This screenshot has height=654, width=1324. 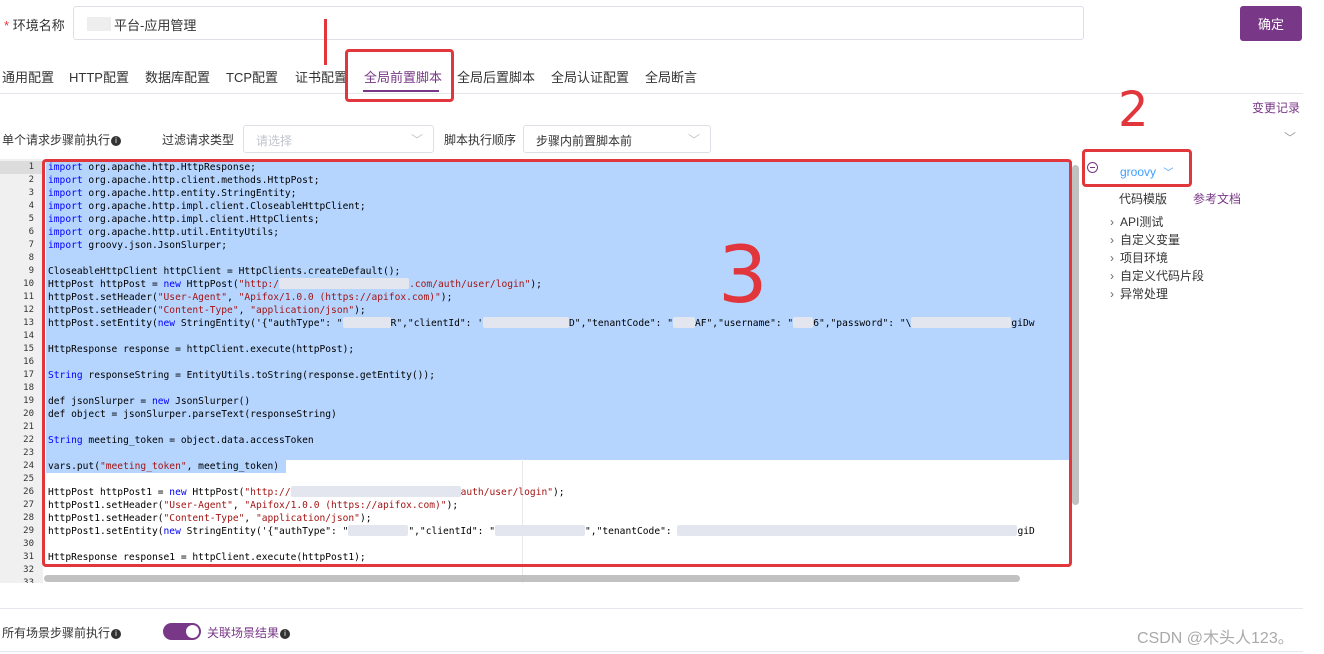 I want to click on related-results-wrap: 关联场景结果 i, so click(x=249, y=632).